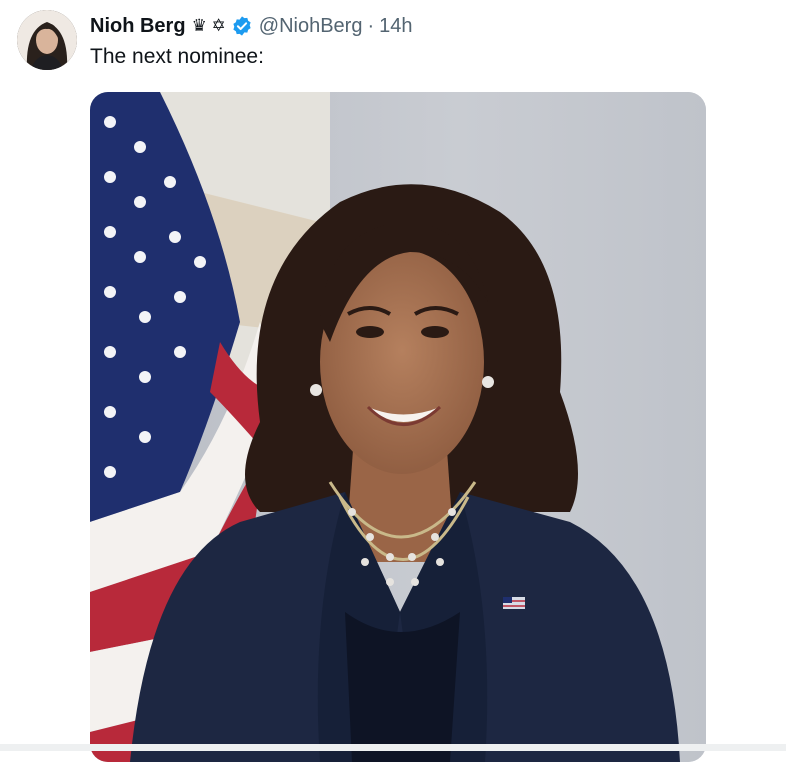 This screenshot has height=762, width=786. What do you see at coordinates (393, 747) in the screenshot?
I see `divider` at bounding box center [393, 747].